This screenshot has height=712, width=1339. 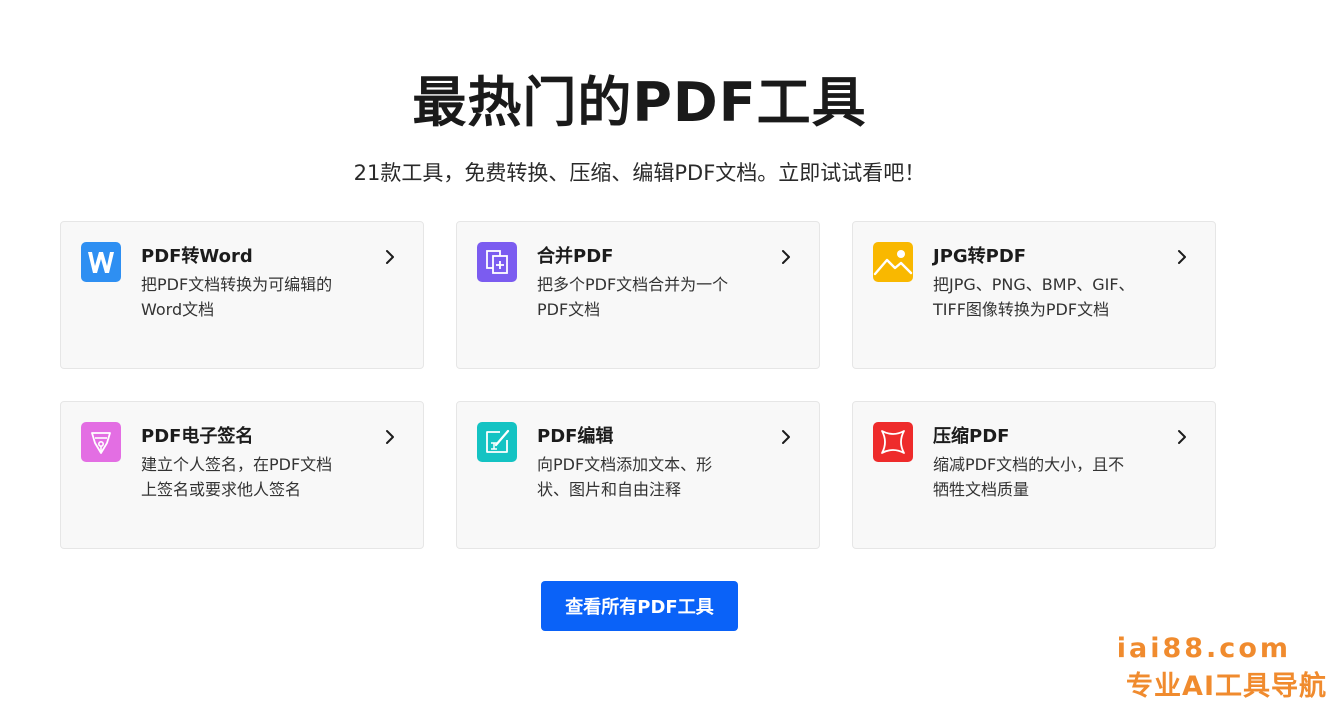 What do you see at coordinates (648, 477) in the screenshot?
I see `tool-description: 向PDF文档添加文本、形 状、图片和自由注释` at bounding box center [648, 477].